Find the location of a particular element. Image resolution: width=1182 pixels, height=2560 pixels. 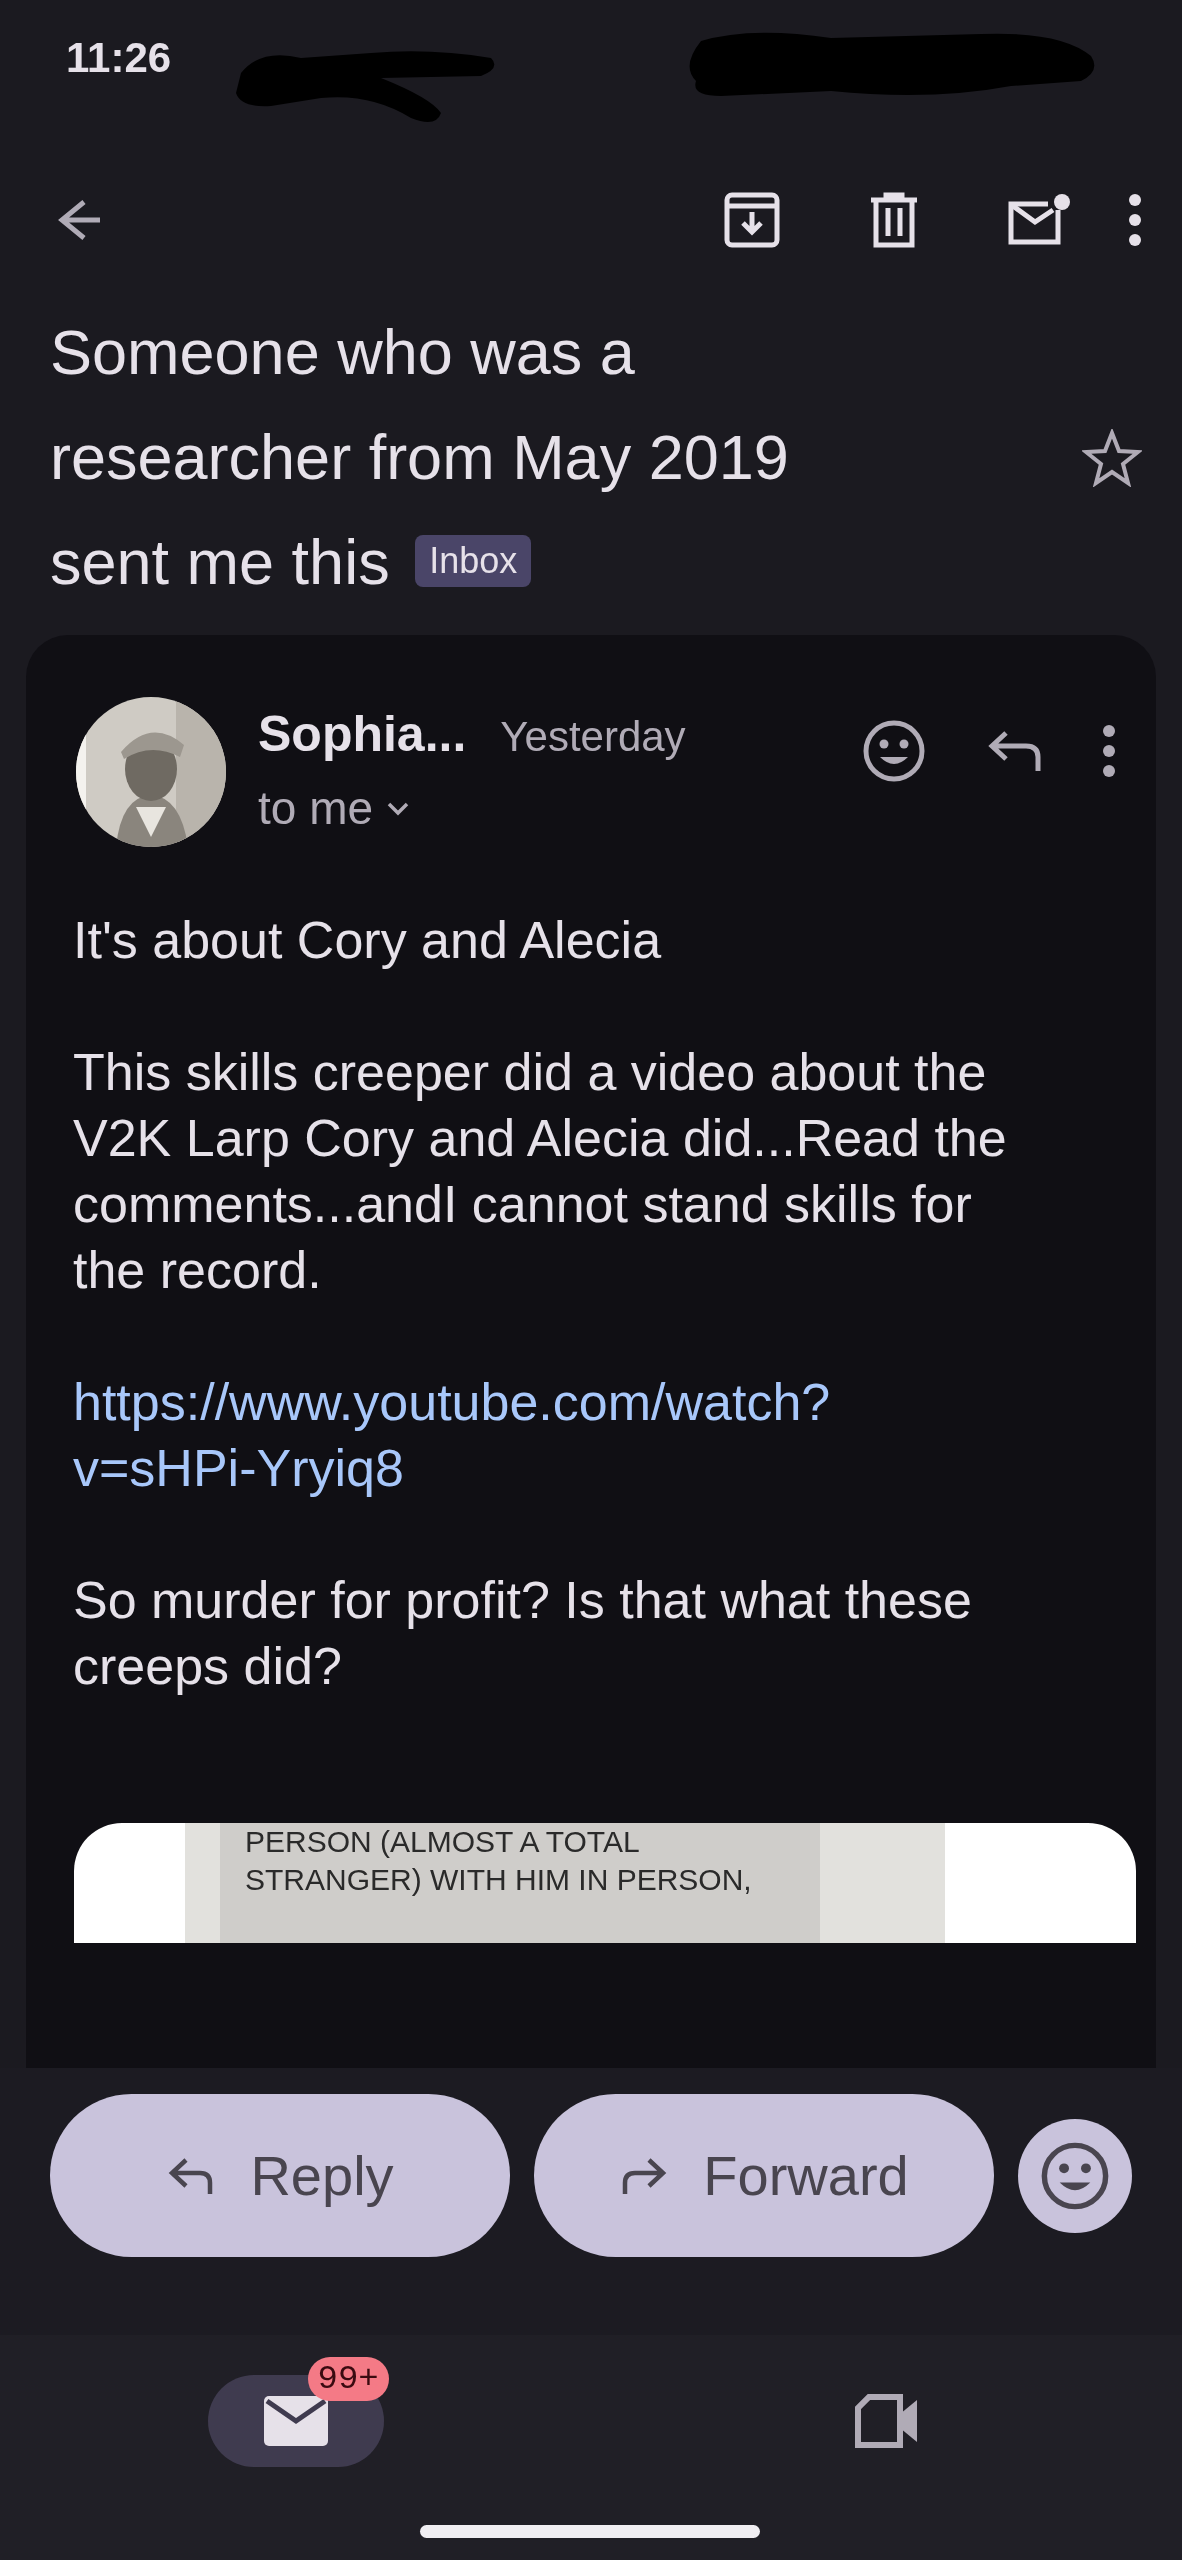

archive-button is located at coordinates (752, 220).